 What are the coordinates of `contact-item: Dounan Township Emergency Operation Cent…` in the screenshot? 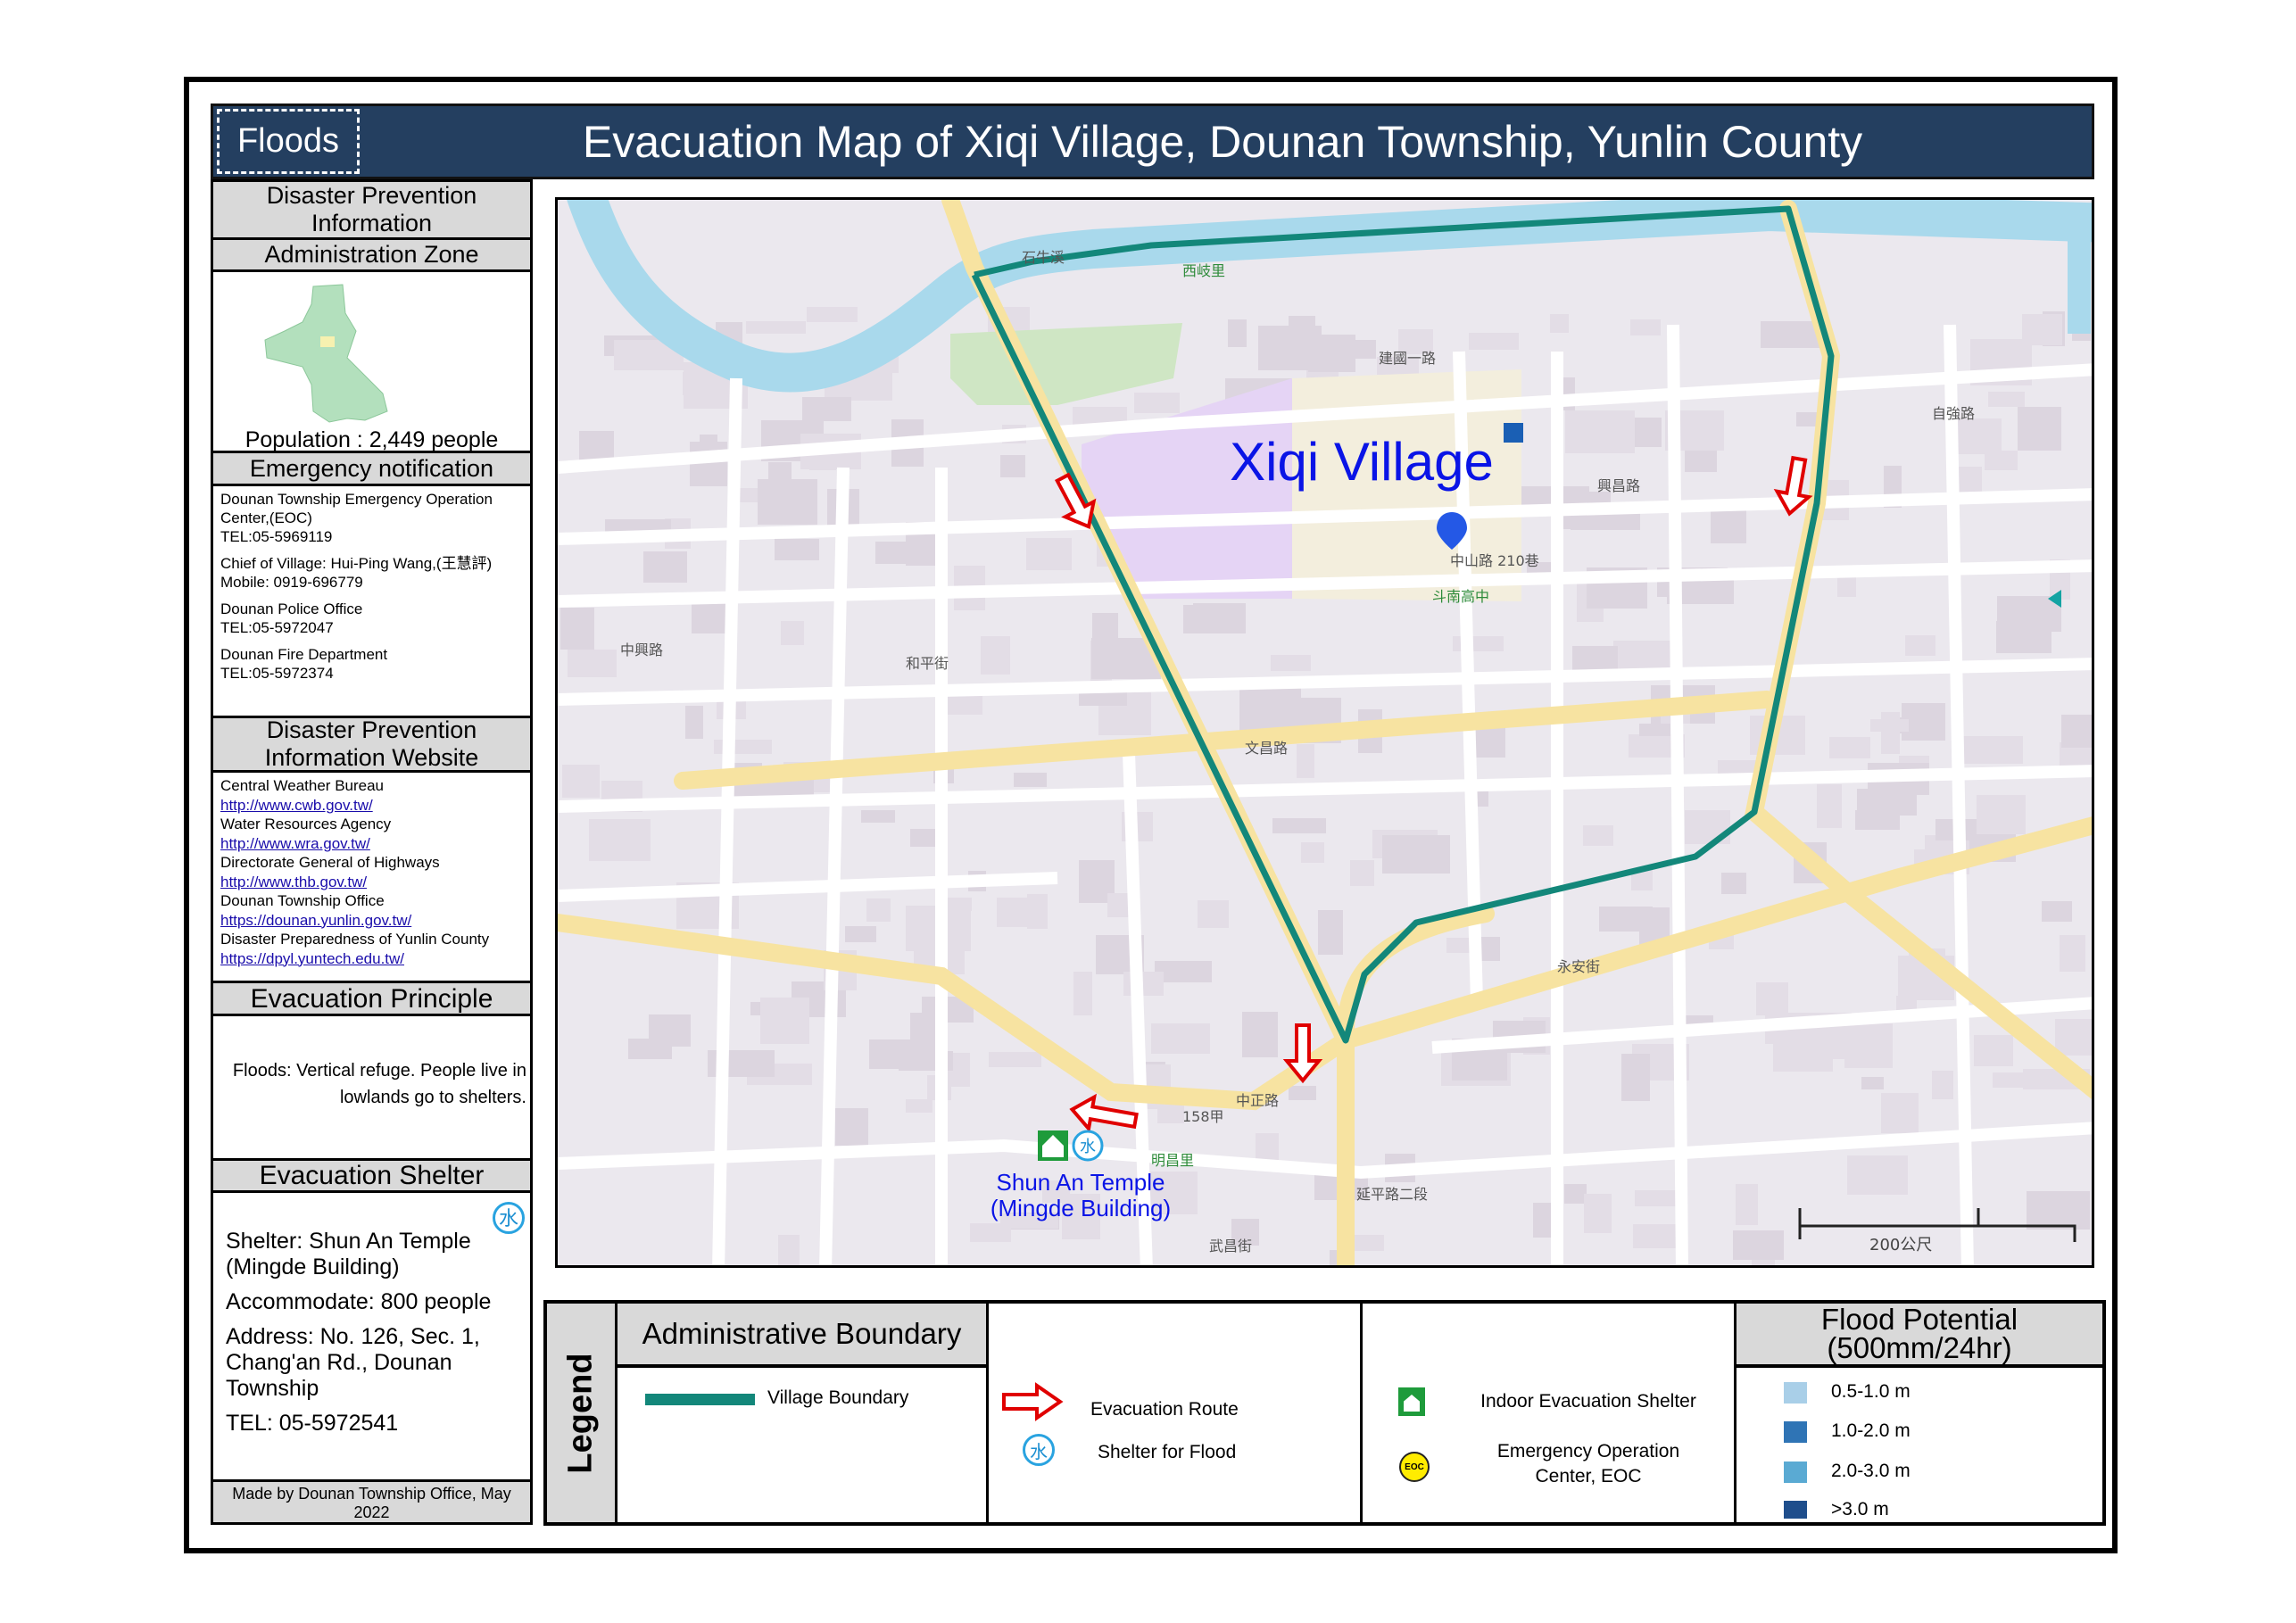 It's located at (371, 518).